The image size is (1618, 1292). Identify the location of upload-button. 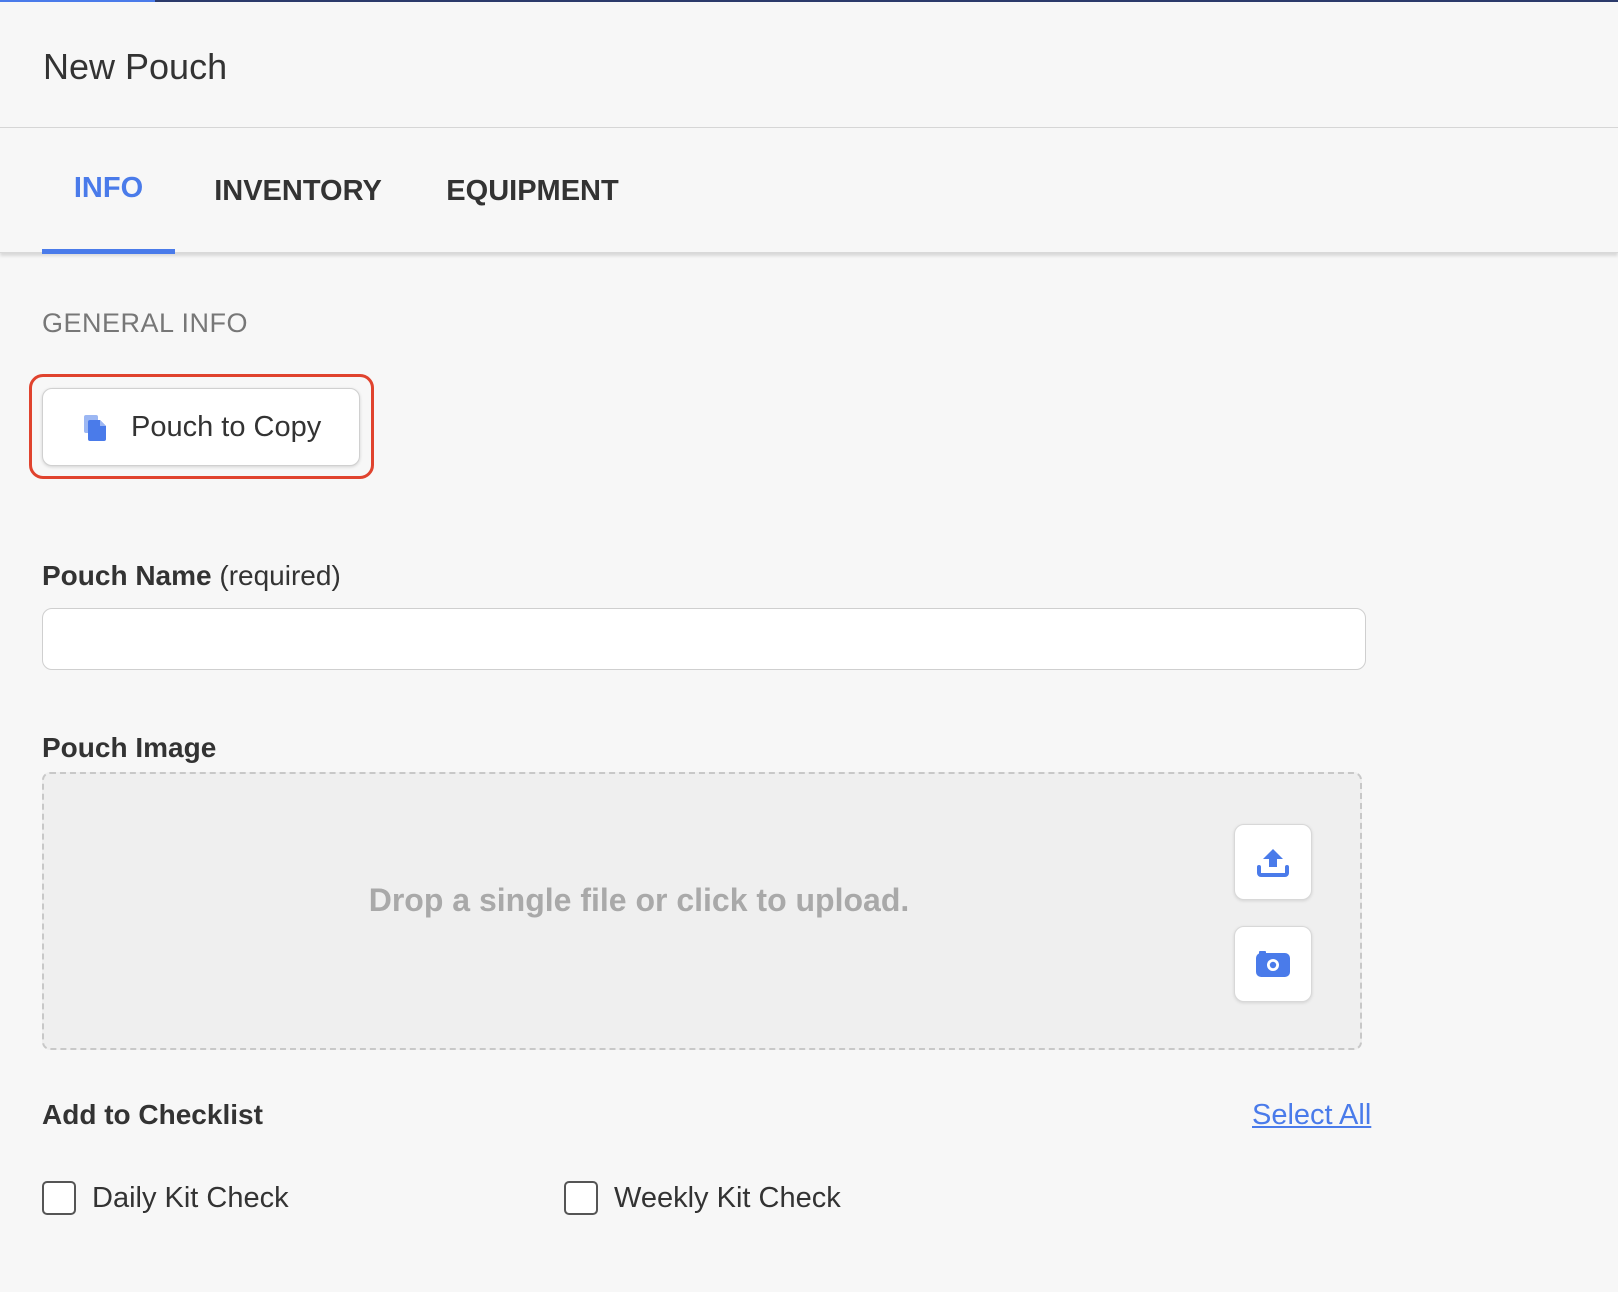
(1273, 862).